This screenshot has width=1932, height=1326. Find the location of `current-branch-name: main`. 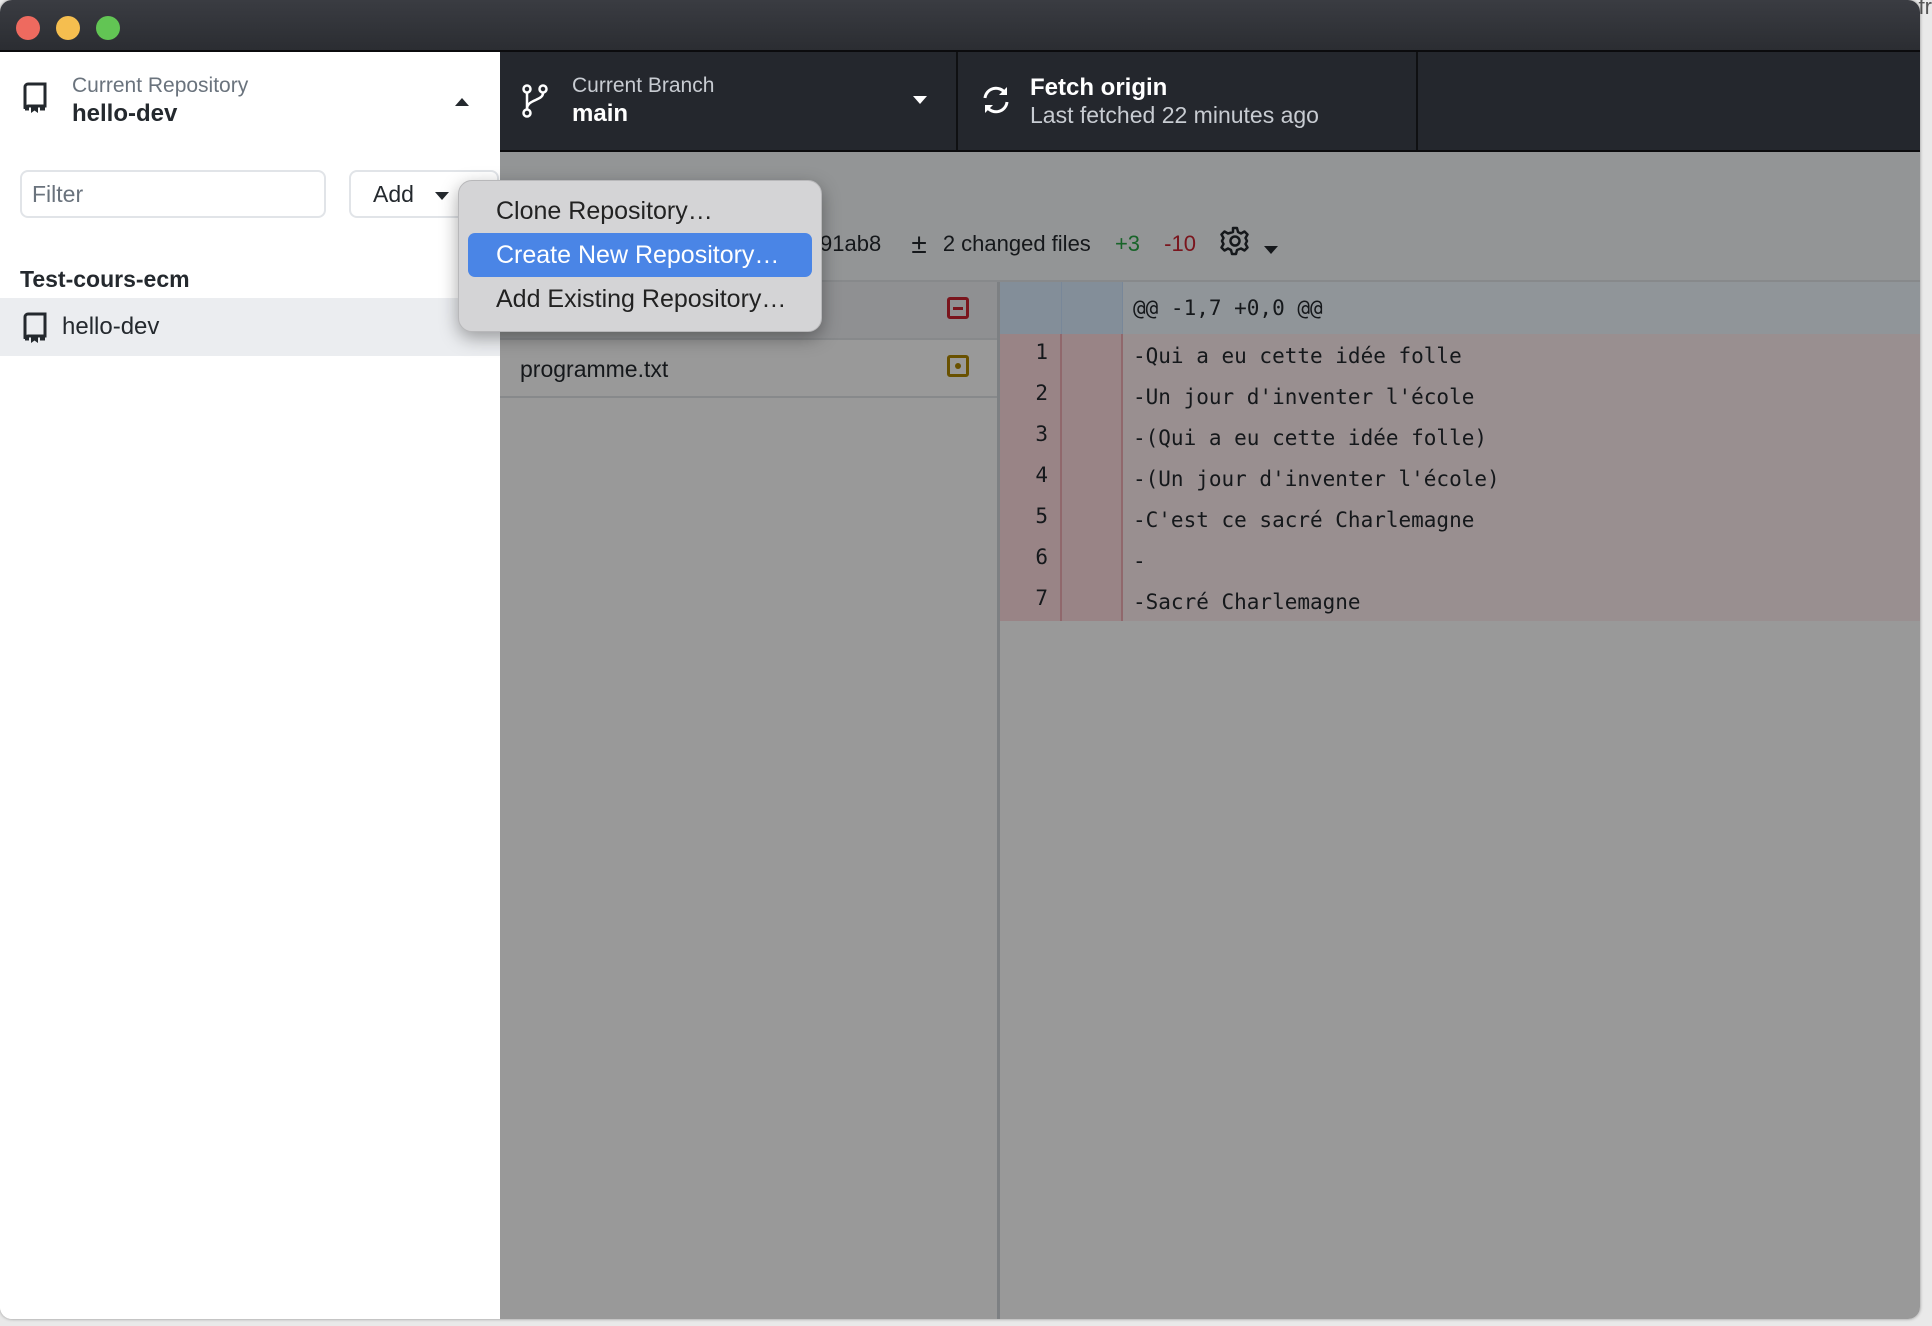

current-branch-name: main is located at coordinates (600, 113).